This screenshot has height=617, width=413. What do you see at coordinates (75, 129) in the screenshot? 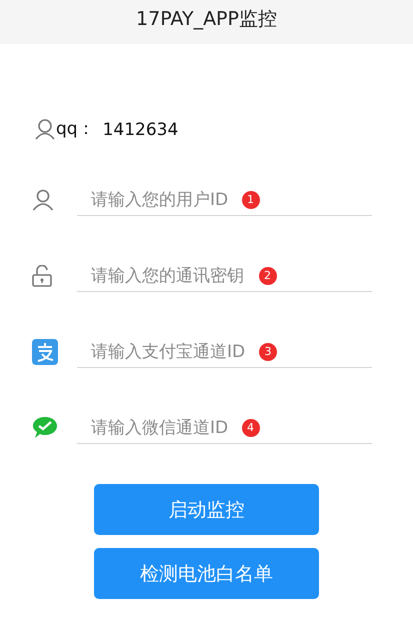
I see `account-label: qq：` at bounding box center [75, 129].